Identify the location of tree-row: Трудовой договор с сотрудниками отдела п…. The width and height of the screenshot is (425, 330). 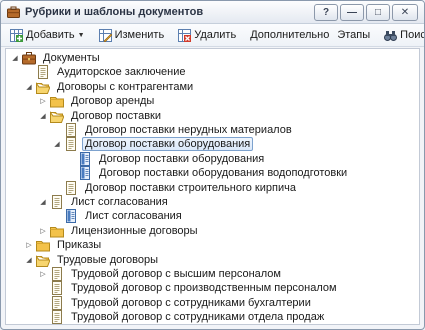
(212, 316).